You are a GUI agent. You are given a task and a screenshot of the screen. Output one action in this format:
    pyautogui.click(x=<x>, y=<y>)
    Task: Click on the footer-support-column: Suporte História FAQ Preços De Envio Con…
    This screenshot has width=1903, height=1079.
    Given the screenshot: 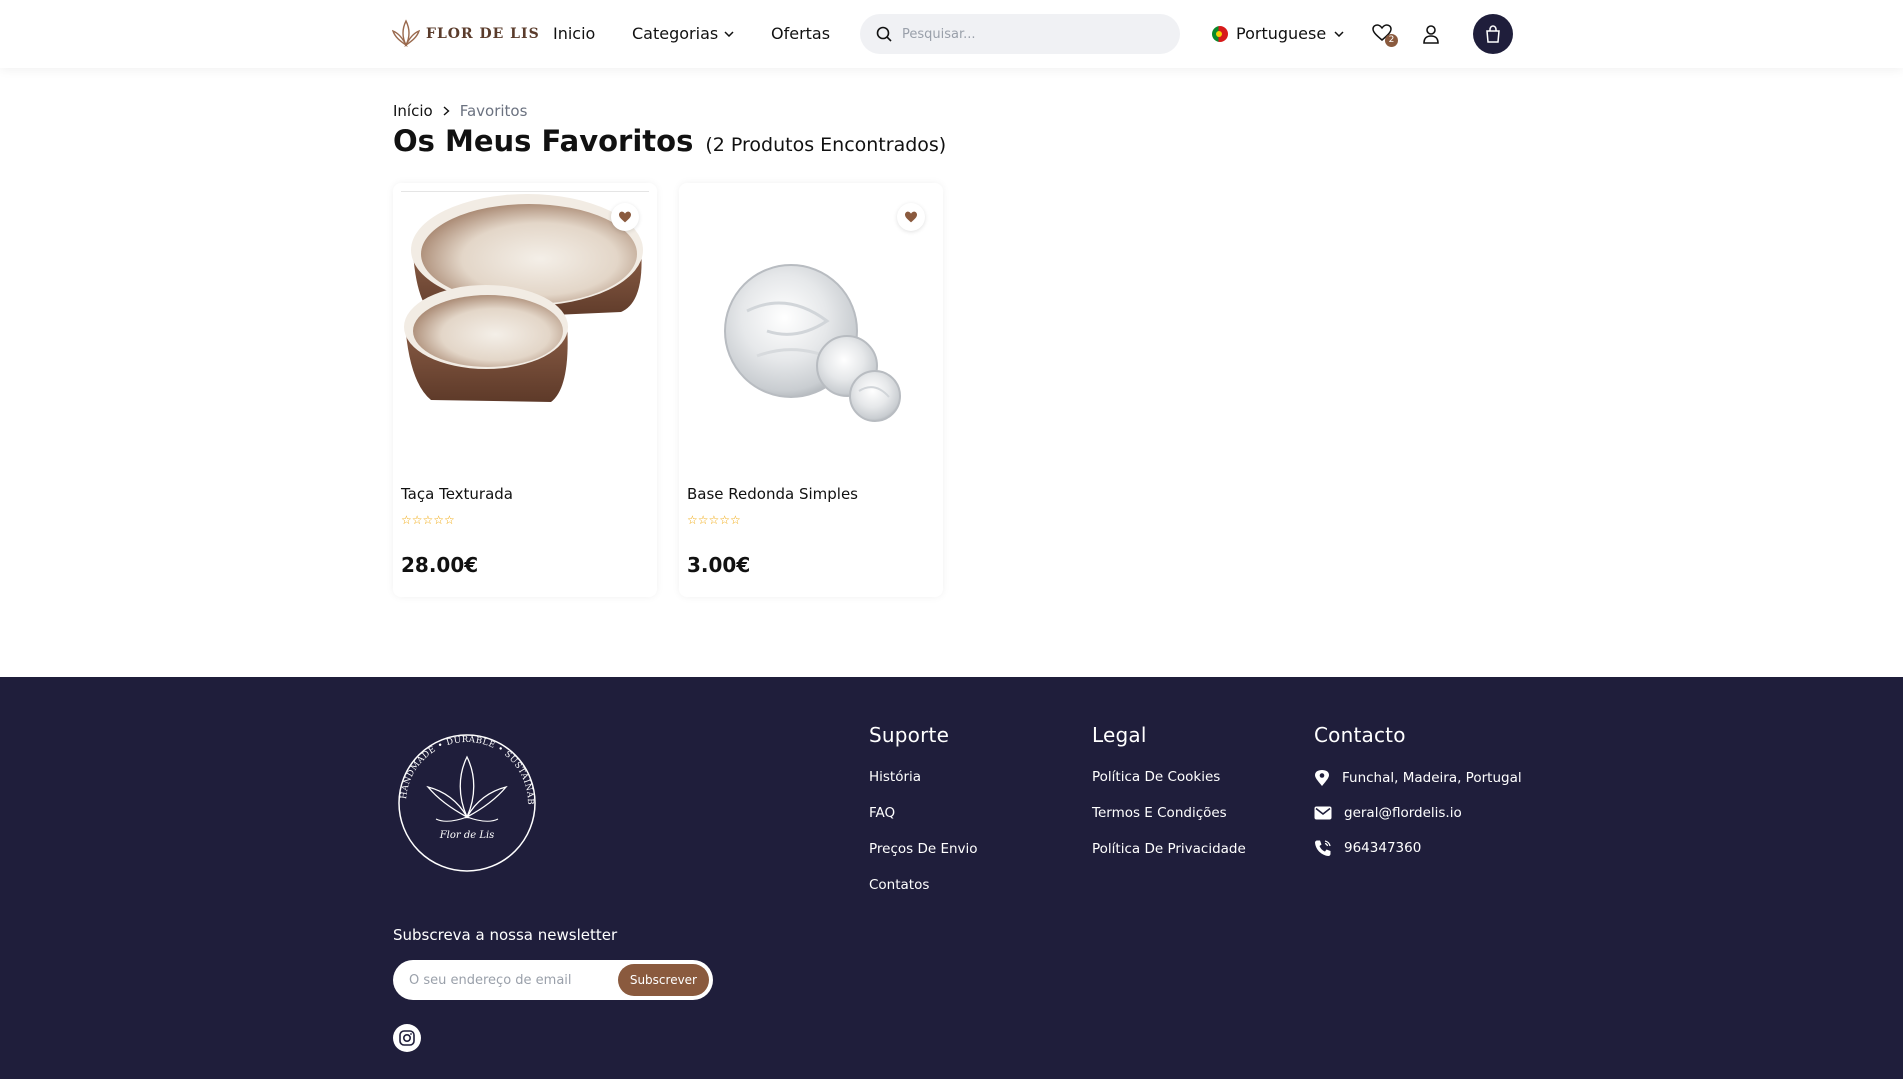 What is the action you would take?
    pyautogui.click(x=923, y=818)
    